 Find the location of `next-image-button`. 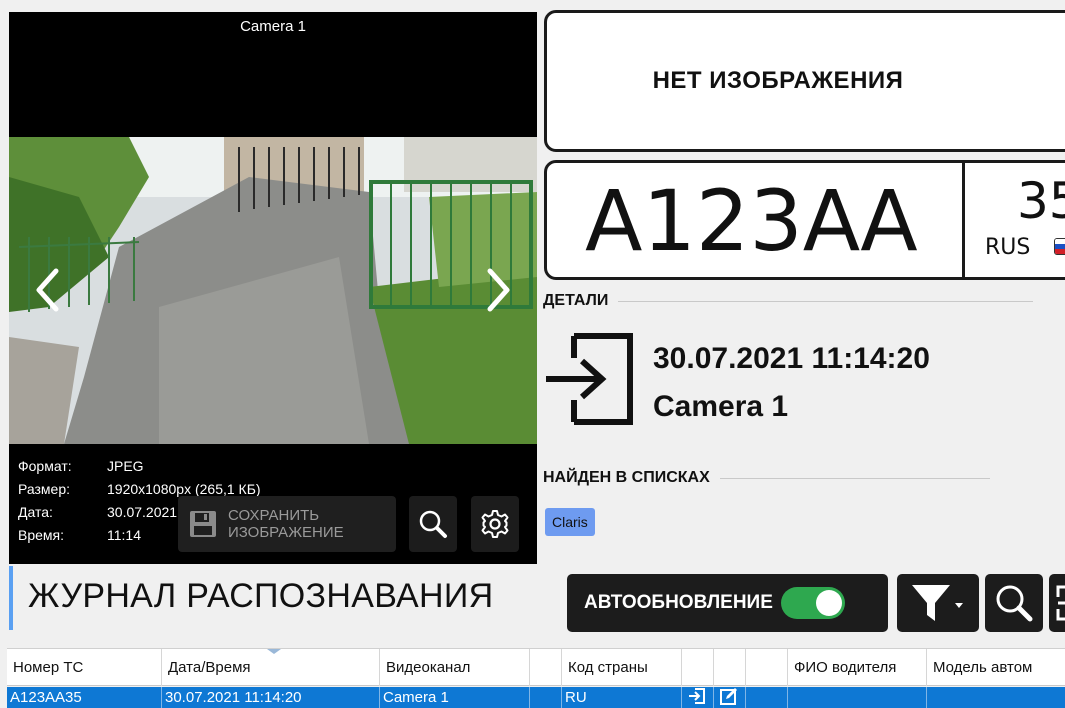

next-image-button is located at coordinates (499, 290).